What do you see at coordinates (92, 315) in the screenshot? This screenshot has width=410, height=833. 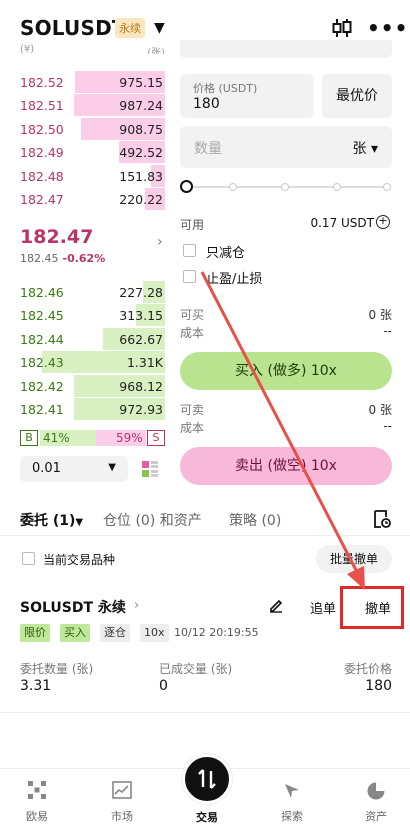 I see `bid-row: 182.45 313.15` at bounding box center [92, 315].